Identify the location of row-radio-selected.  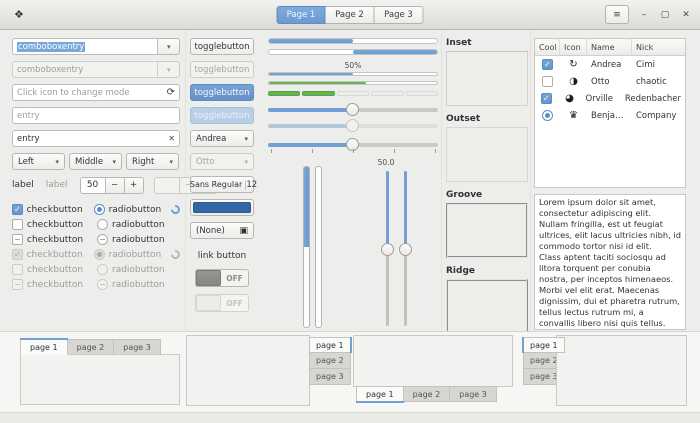
(547, 115).